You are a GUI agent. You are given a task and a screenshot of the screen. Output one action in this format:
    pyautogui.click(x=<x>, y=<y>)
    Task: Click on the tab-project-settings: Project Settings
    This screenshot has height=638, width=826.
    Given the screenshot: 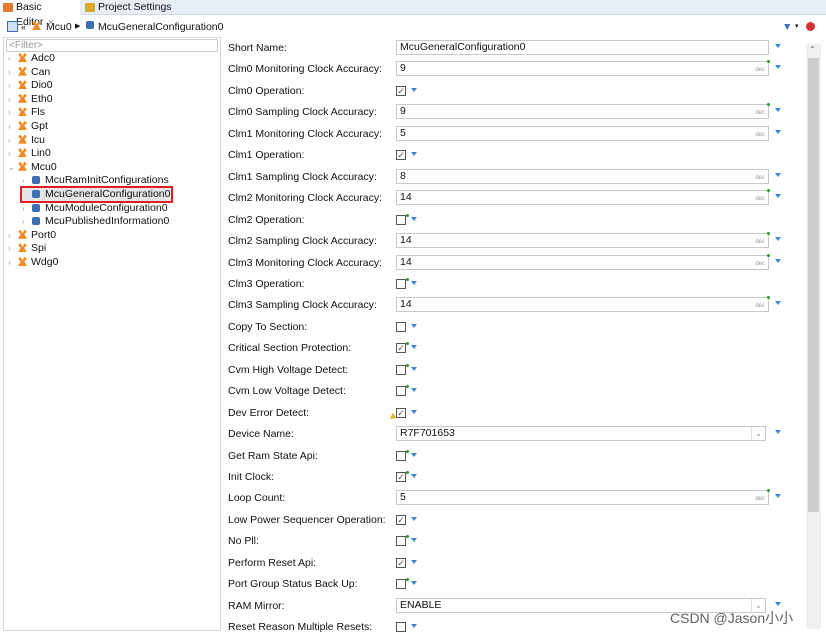 What is the action you would take?
    pyautogui.click(x=127, y=7)
    